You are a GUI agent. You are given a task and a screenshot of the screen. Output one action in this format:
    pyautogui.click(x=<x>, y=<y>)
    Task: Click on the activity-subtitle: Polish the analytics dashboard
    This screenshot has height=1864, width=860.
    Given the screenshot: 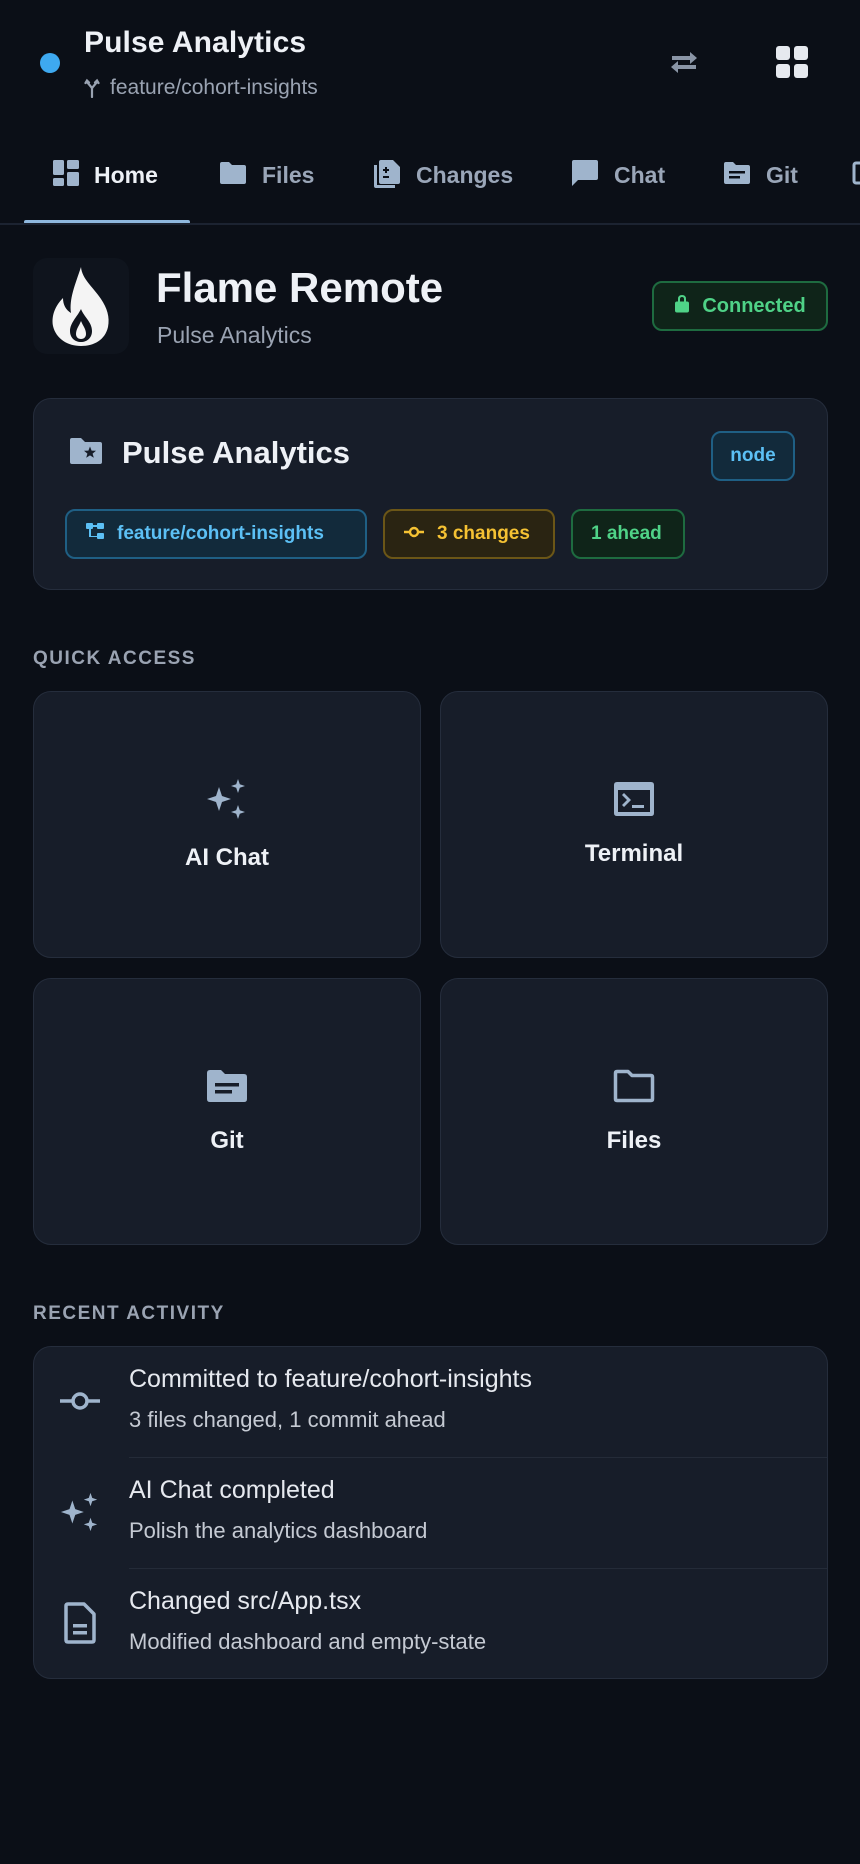 What is the action you would take?
    pyautogui.click(x=278, y=1530)
    